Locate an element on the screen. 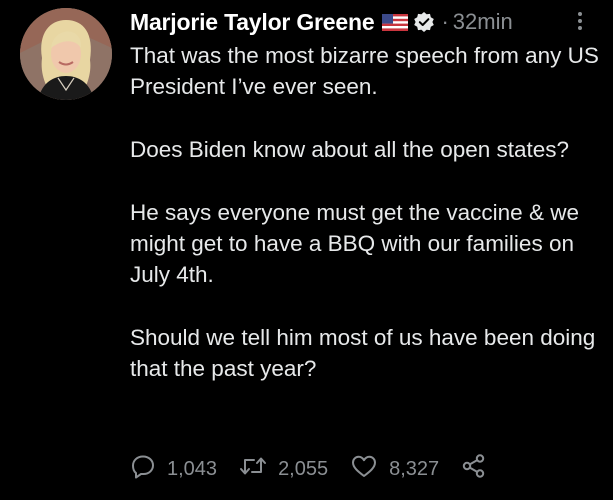 This screenshot has height=500, width=613. tweet-header: Marjorie Taylor Greene · 32min is located at coordinates (365, 22).